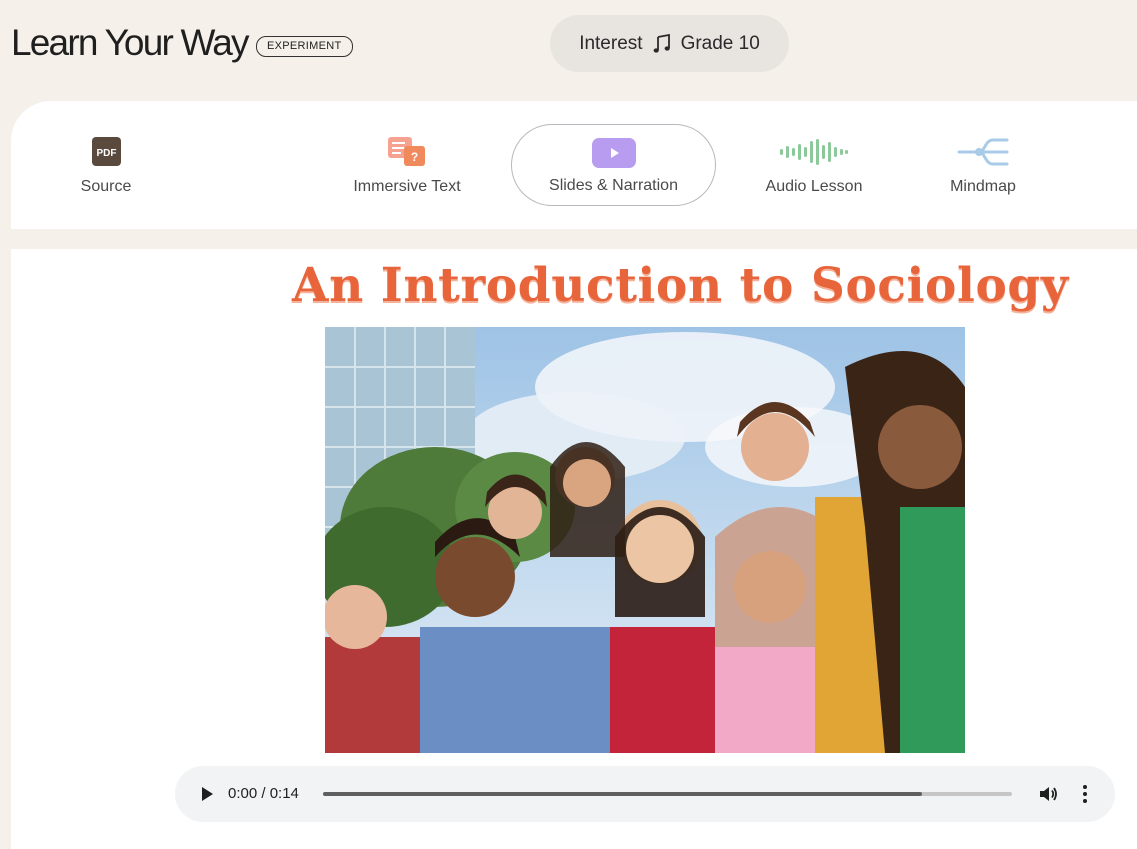 This screenshot has height=849, width=1137. I want to click on tab-audio-lesson: Audio Lesson, so click(814, 165).